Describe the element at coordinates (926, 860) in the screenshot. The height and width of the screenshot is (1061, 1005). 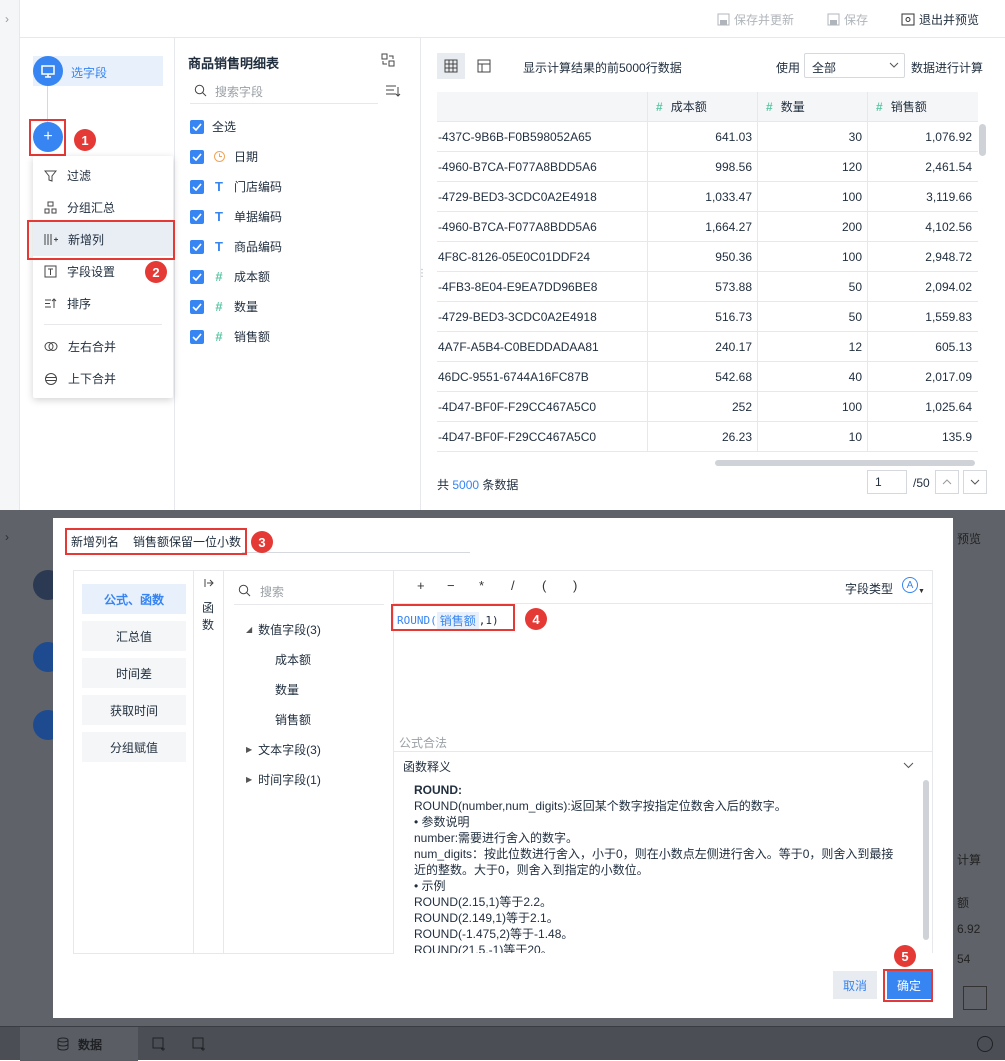
I see `explain-scrollbar` at that location.